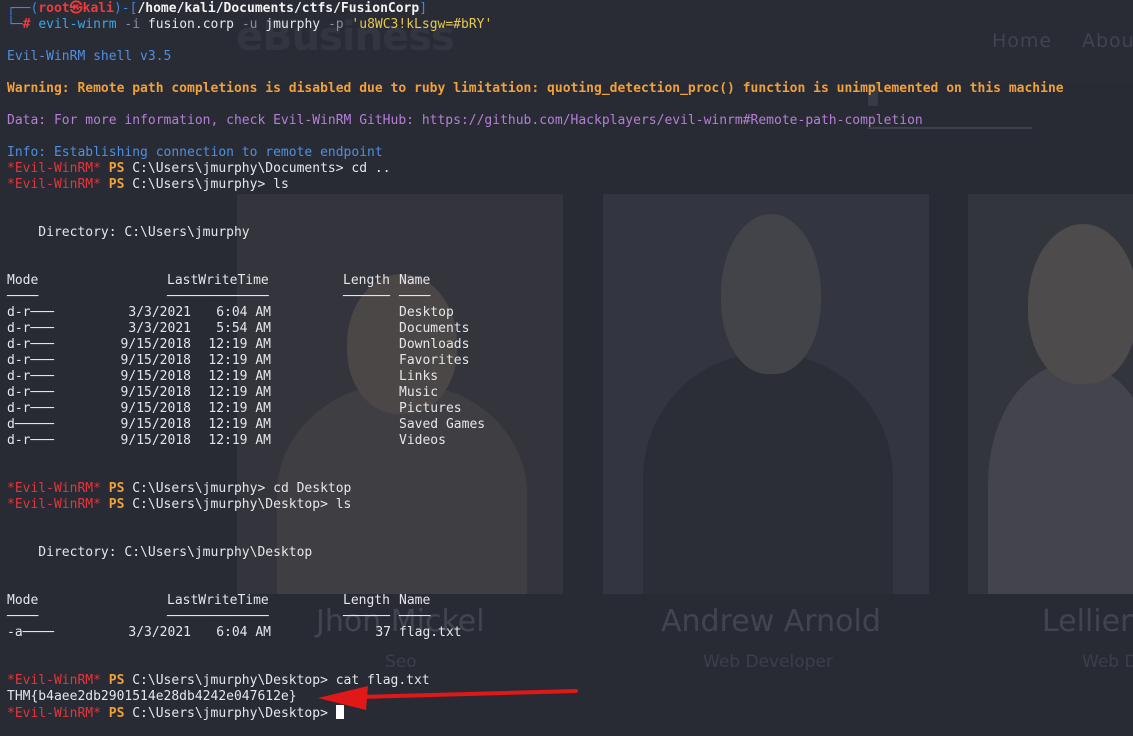 The height and width of the screenshot is (736, 1133). What do you see at coordinates (148, 184) in the screenshot?
I see `ps-prompt-line: *Evil-WinRM* PS C:\Users\jmurphy> ls` at bounding box center [148, 184].